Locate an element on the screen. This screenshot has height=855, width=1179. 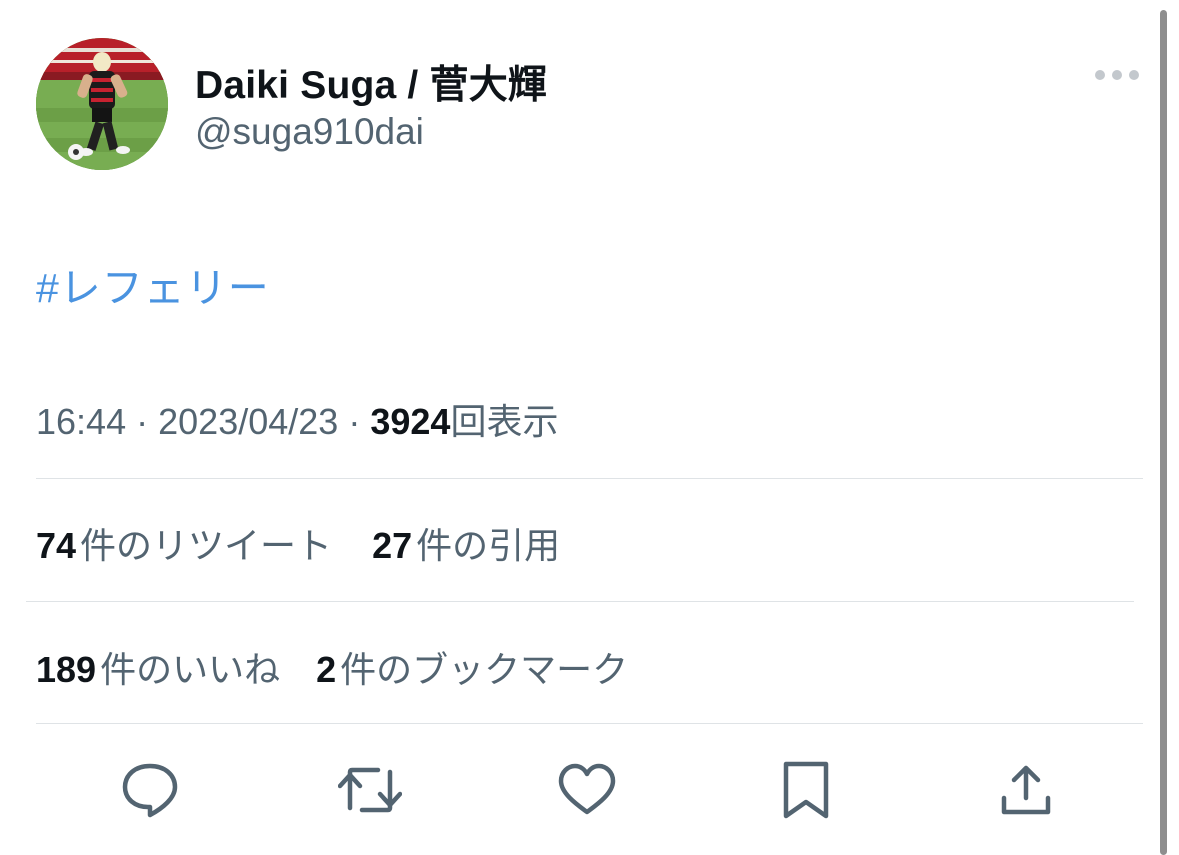
bookmark-icon is located at coordinates (806, 790).